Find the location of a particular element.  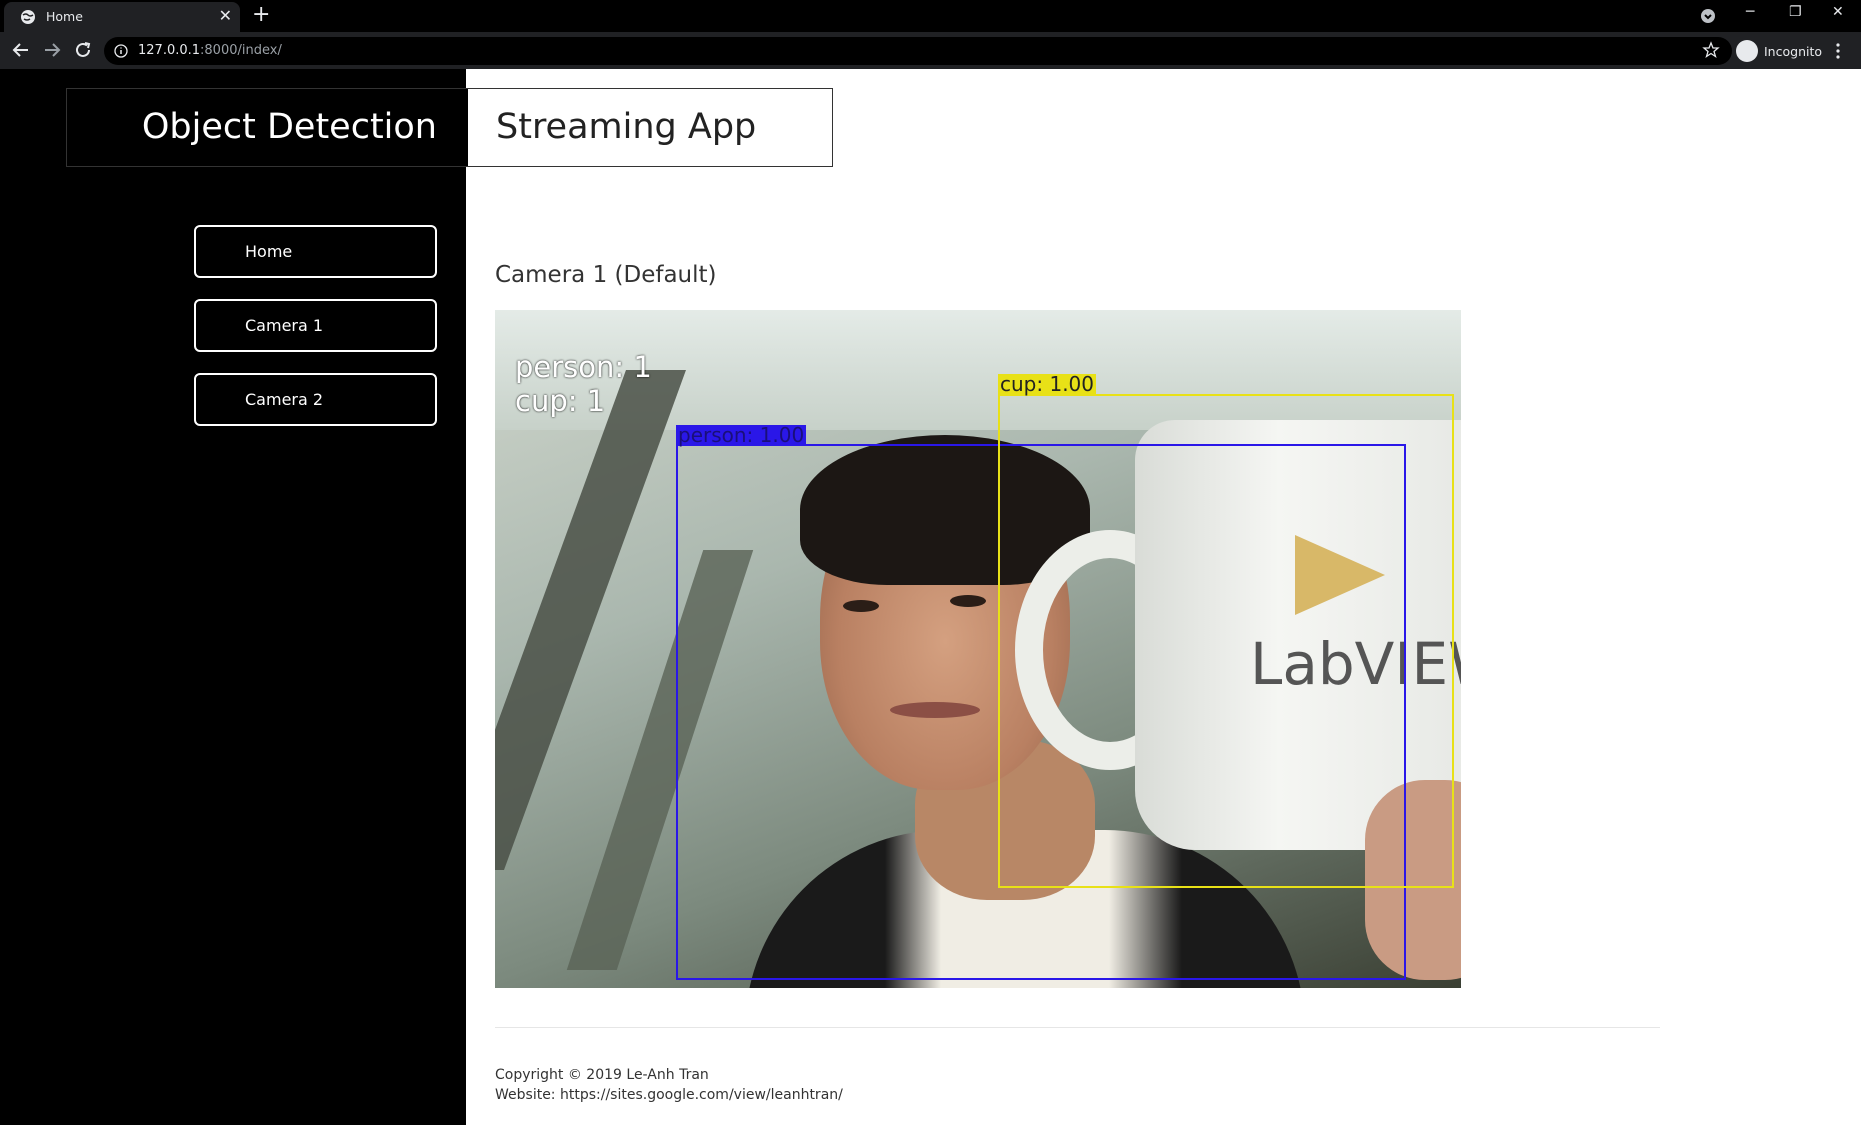

sidebar-item-label: Camera 2 is located at coordinates (284, 399).